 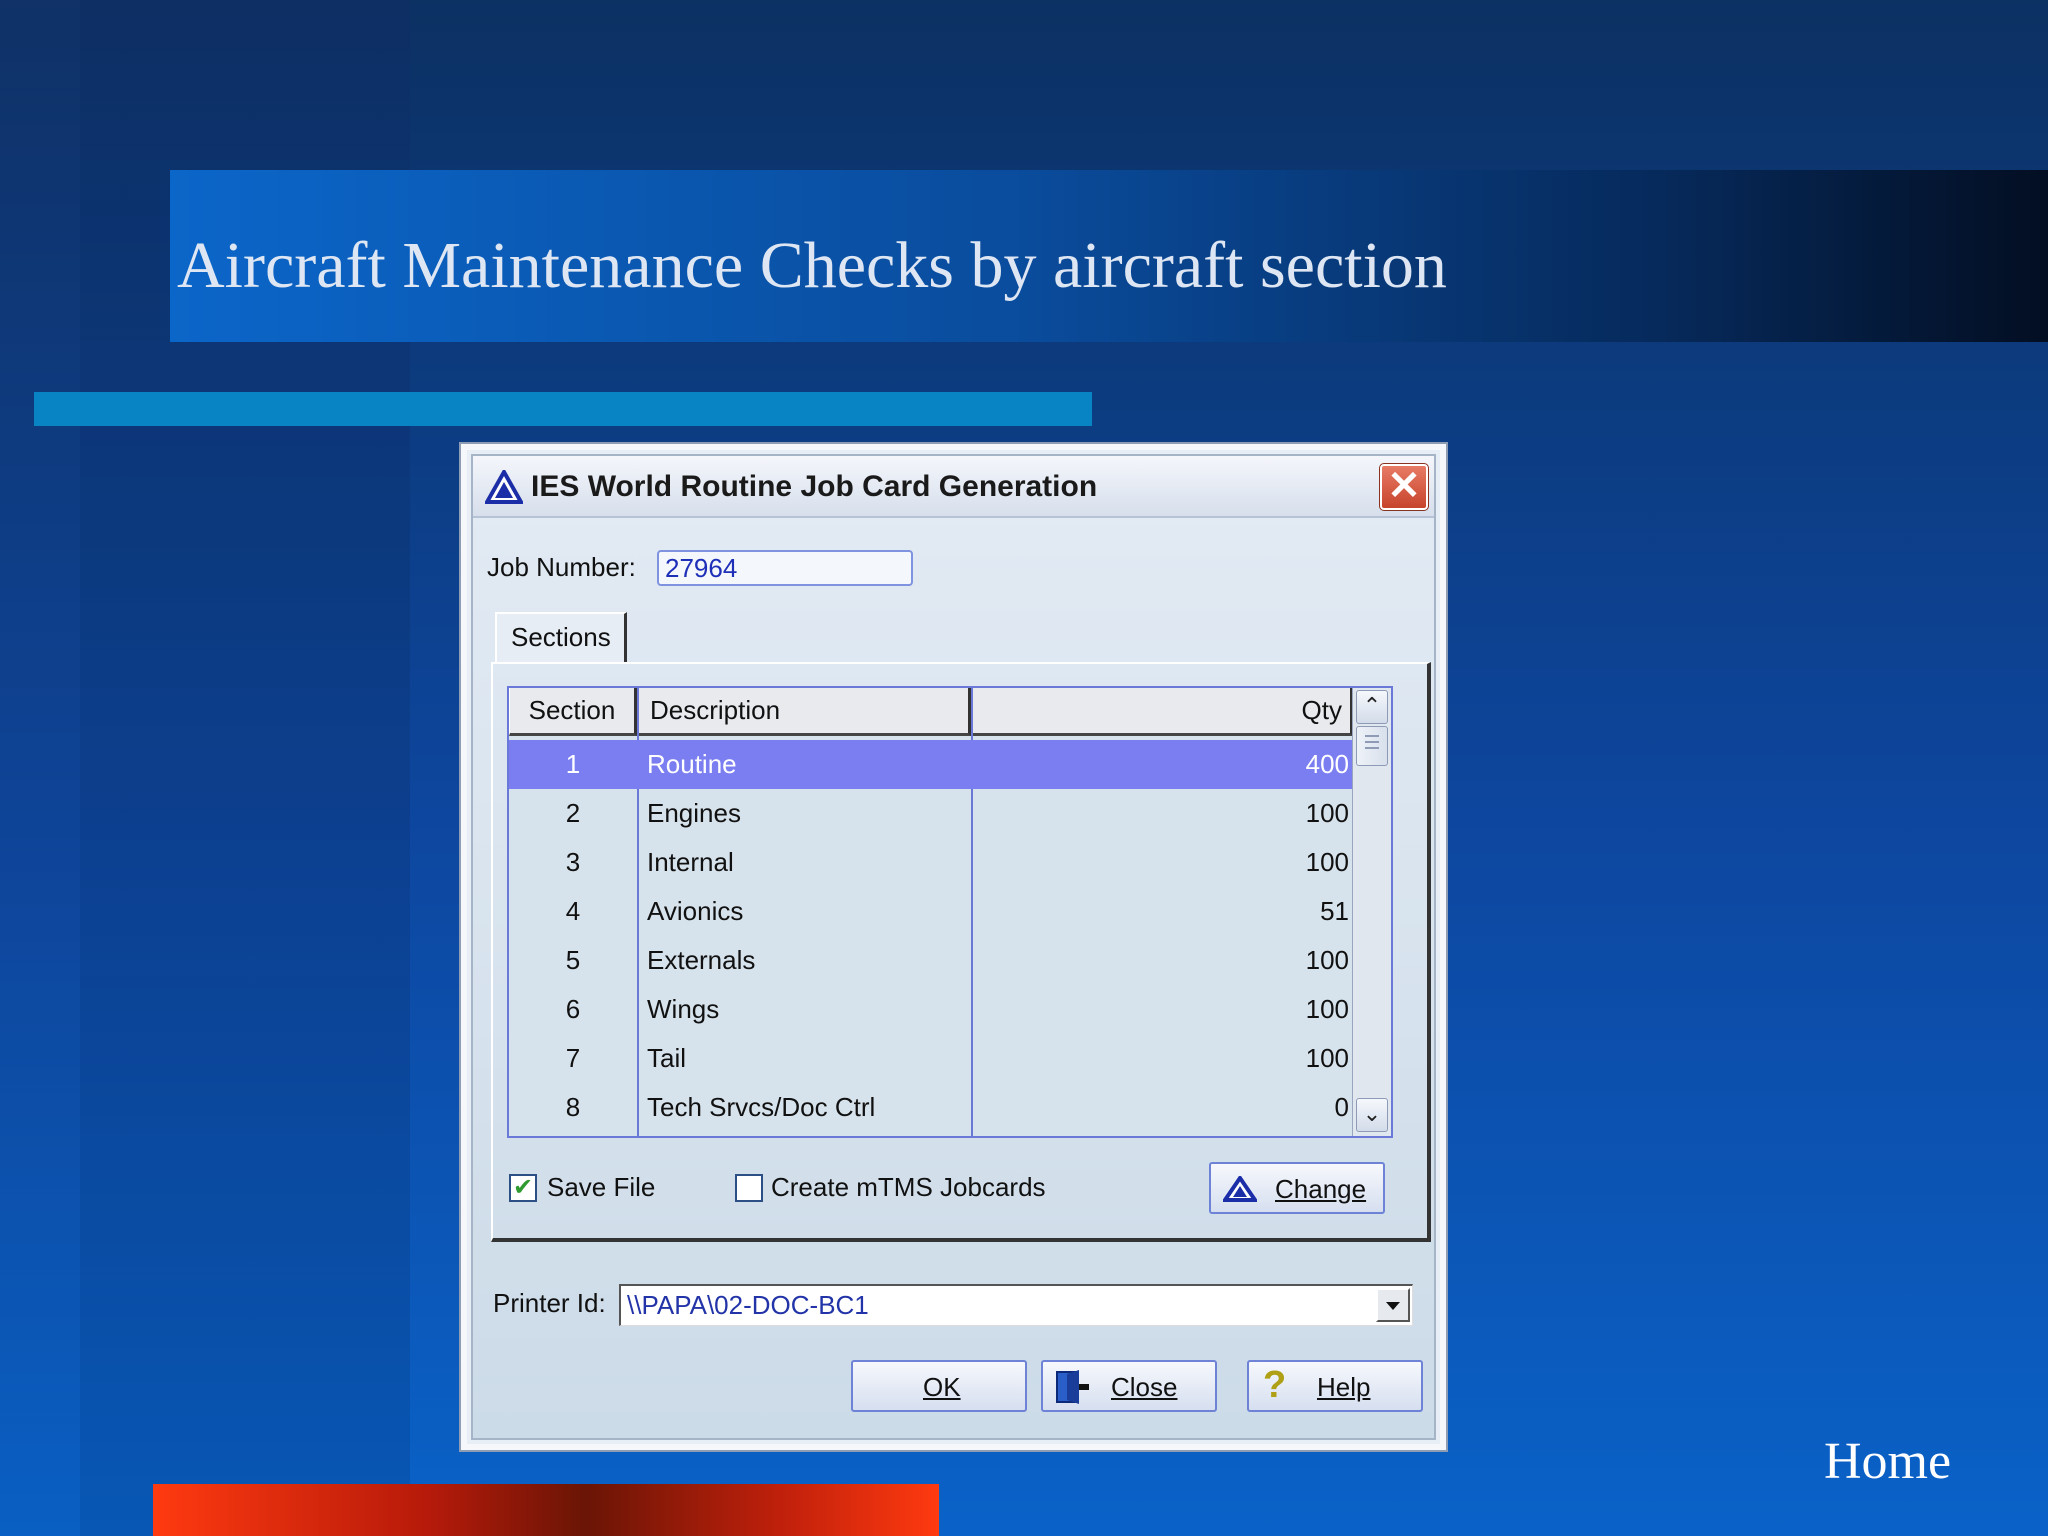 What do you see at coordinates (690, 862) in the screenshot?
I see `cell-description: Internal` at bounding box center [690, 862].